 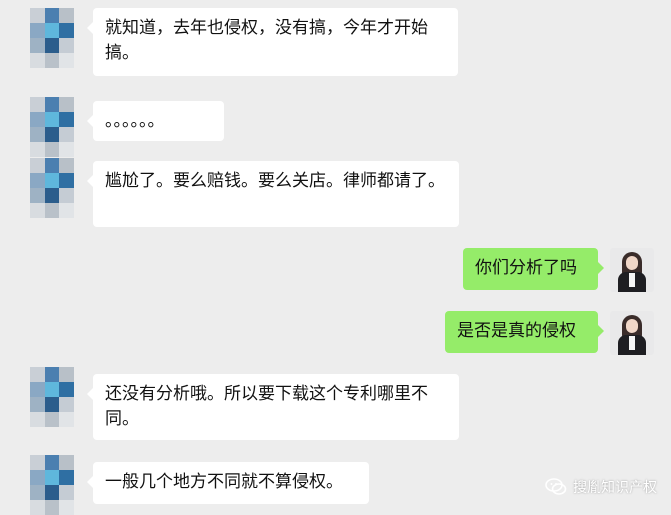 What do you see at coordinates (526, 268) in the screenshot?
I see `message-text: 你们分析了吗` at bounding box center [526, 268].